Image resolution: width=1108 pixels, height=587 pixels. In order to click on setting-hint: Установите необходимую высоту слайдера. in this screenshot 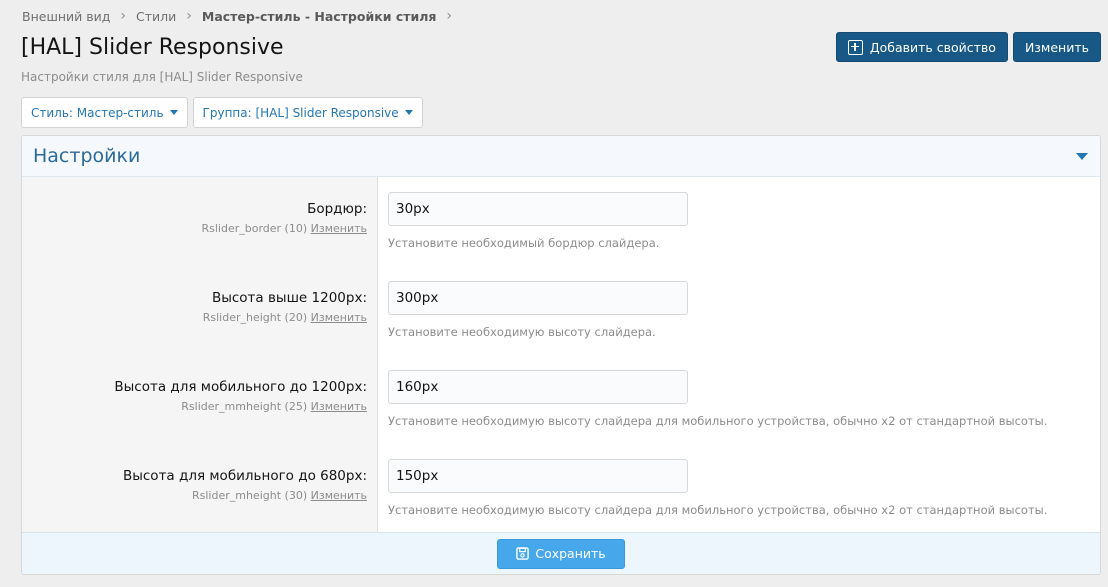, I will do `click(522, 332)`.